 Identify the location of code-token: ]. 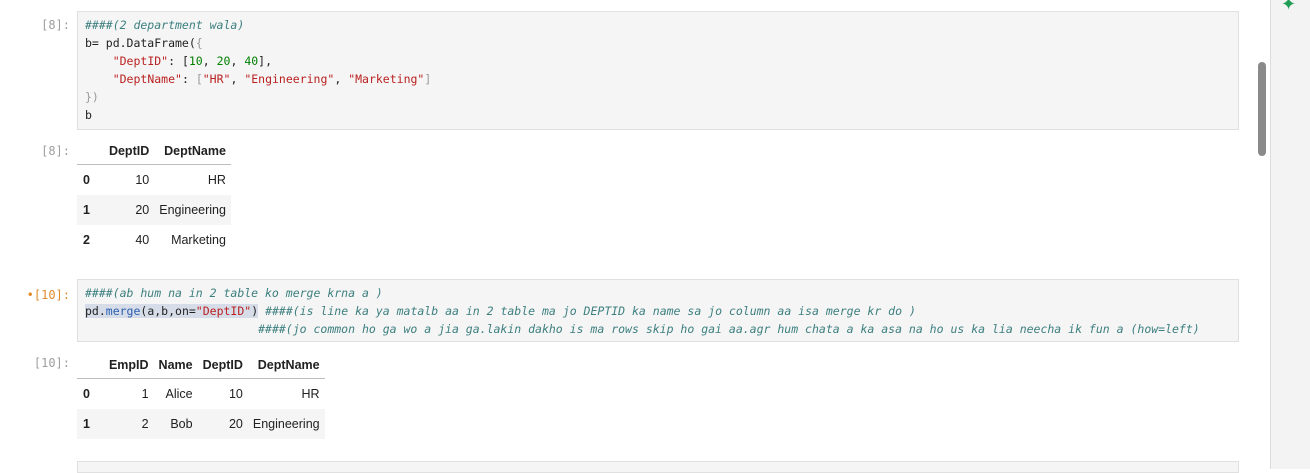
(428, 79).